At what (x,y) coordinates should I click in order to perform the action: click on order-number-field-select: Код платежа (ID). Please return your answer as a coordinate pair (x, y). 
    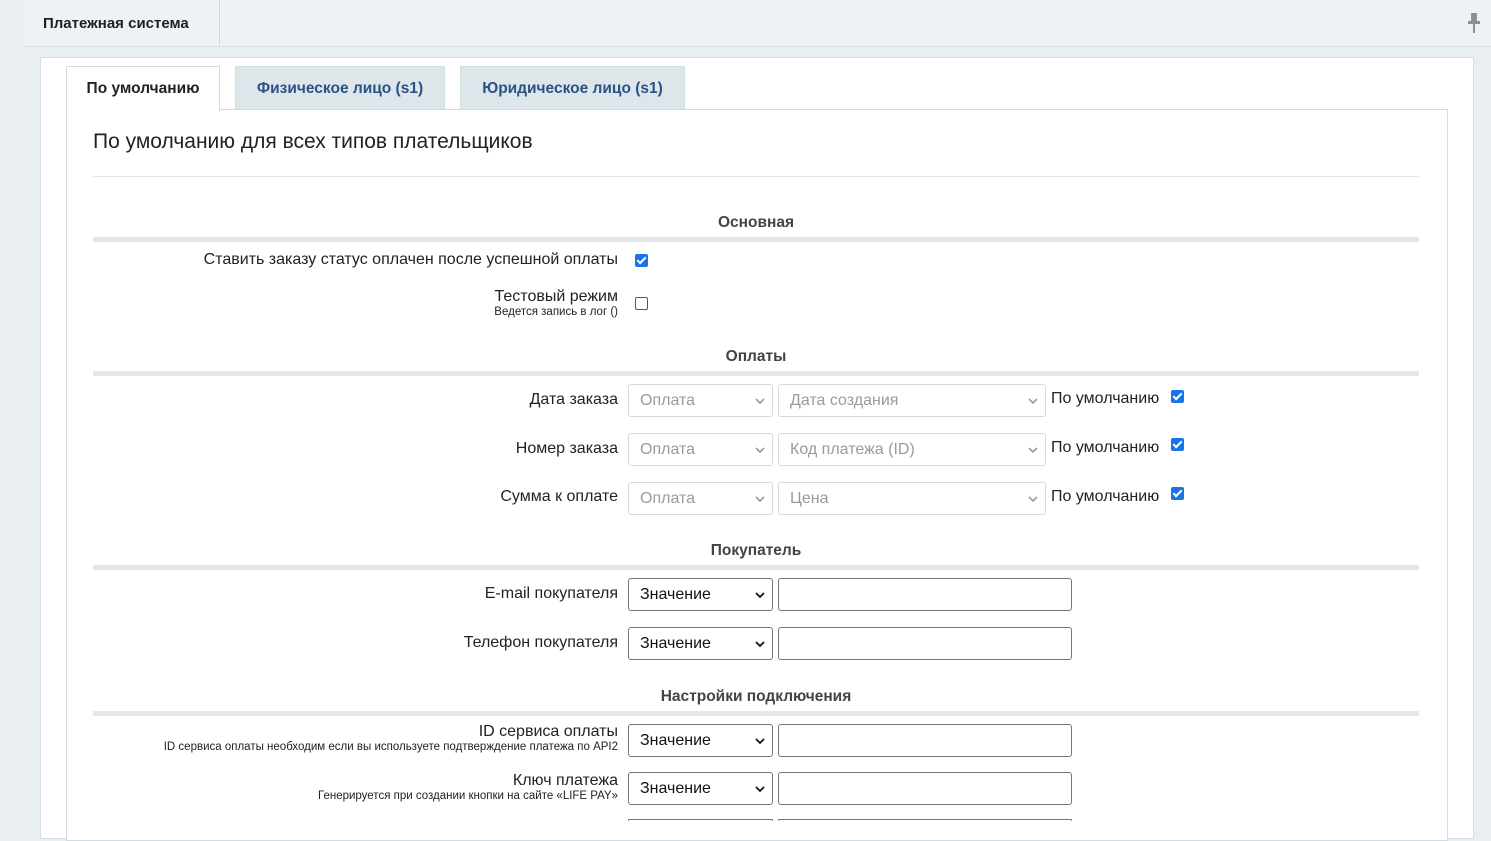
    Looking at the image, I should click on (912, 449).